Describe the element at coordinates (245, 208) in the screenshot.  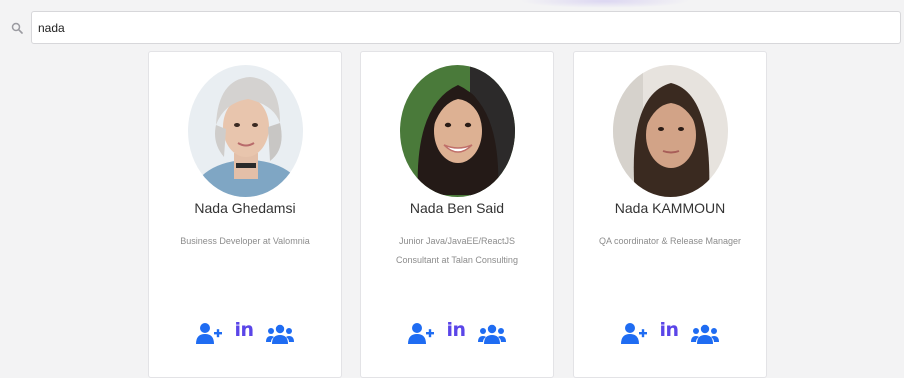
I see `profile-name: Nada Ghedamsi` at that location.